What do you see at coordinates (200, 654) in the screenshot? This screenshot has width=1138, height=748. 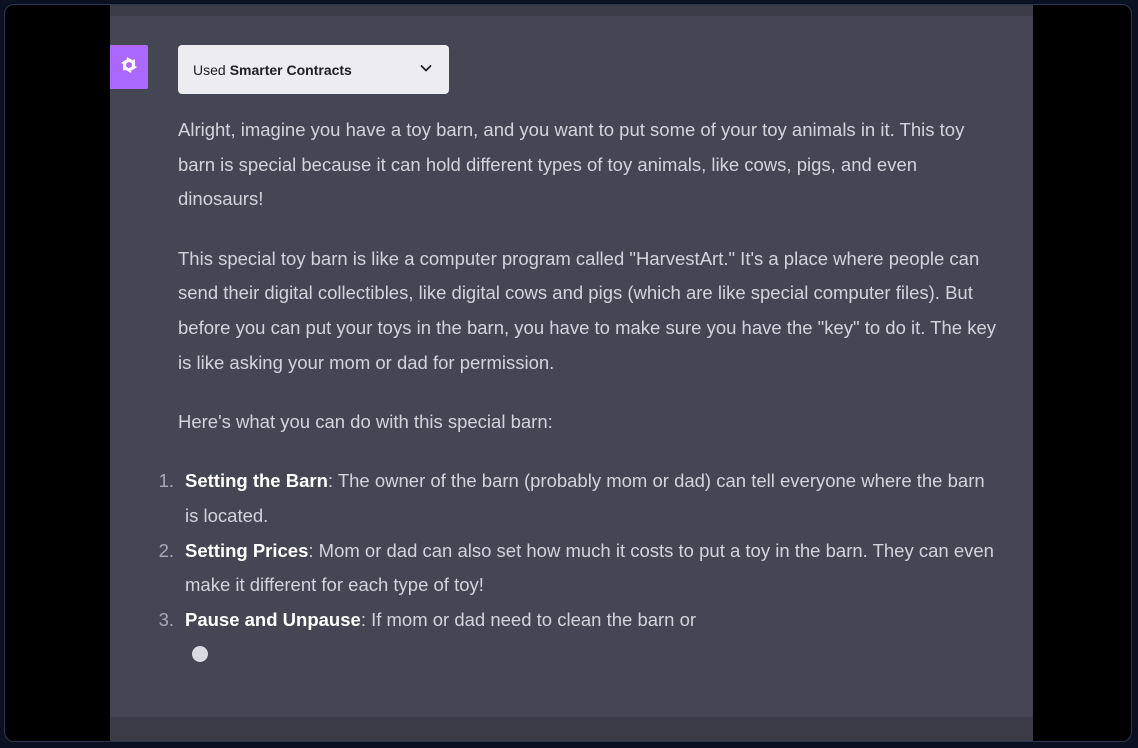 I see `typing-cursor-dot` at bounding box center [200, 654].